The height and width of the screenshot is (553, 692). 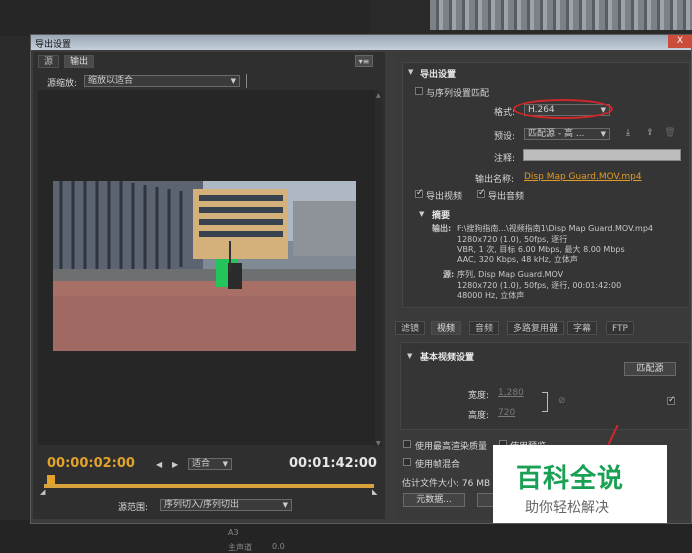 What do you see at coordinates (202, 505) in the screenshot?
I see `source-range-value: 序列切入/序列切出` at bounding box center [202, 505].